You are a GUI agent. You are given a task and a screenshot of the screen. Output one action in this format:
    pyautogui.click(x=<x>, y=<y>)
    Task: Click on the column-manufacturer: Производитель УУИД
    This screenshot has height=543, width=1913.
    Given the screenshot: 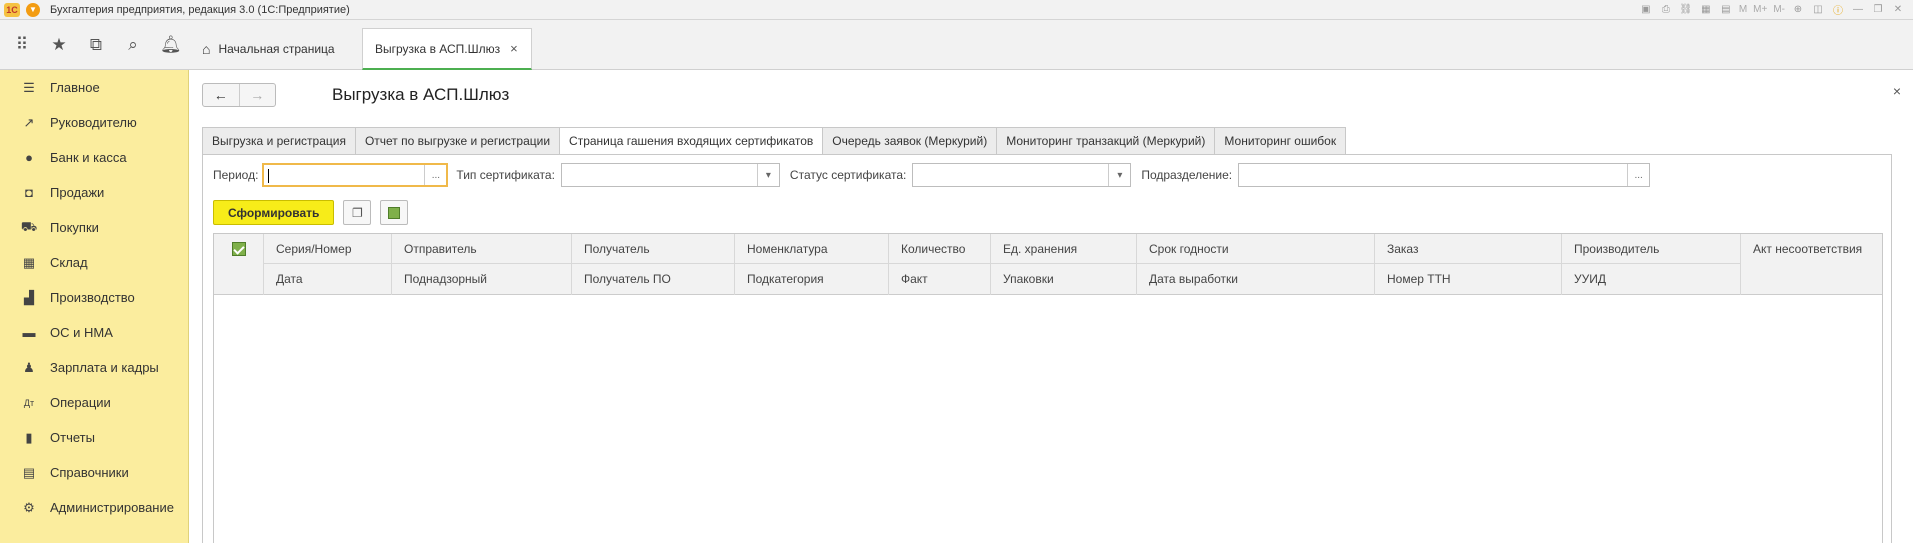 What is the action you would take?
    pyautogui.click(x=1651, y=264)
    